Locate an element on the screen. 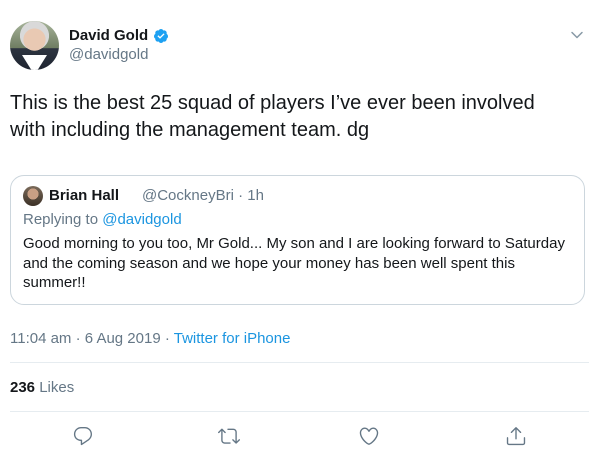 Image resolution: width=599 pixels, height=462 pixels. quoted-author-name: Brian Hall is located at coordinates (84, 195).